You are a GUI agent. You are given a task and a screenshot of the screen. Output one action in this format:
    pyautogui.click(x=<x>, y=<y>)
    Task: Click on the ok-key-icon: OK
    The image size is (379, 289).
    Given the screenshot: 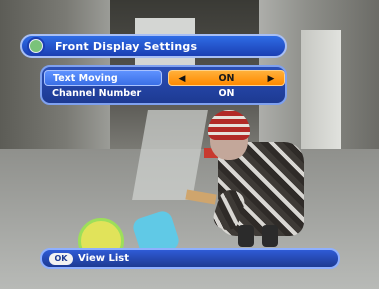 What is the action you would take?
    pyautogui.click(x=61, y=259)
    